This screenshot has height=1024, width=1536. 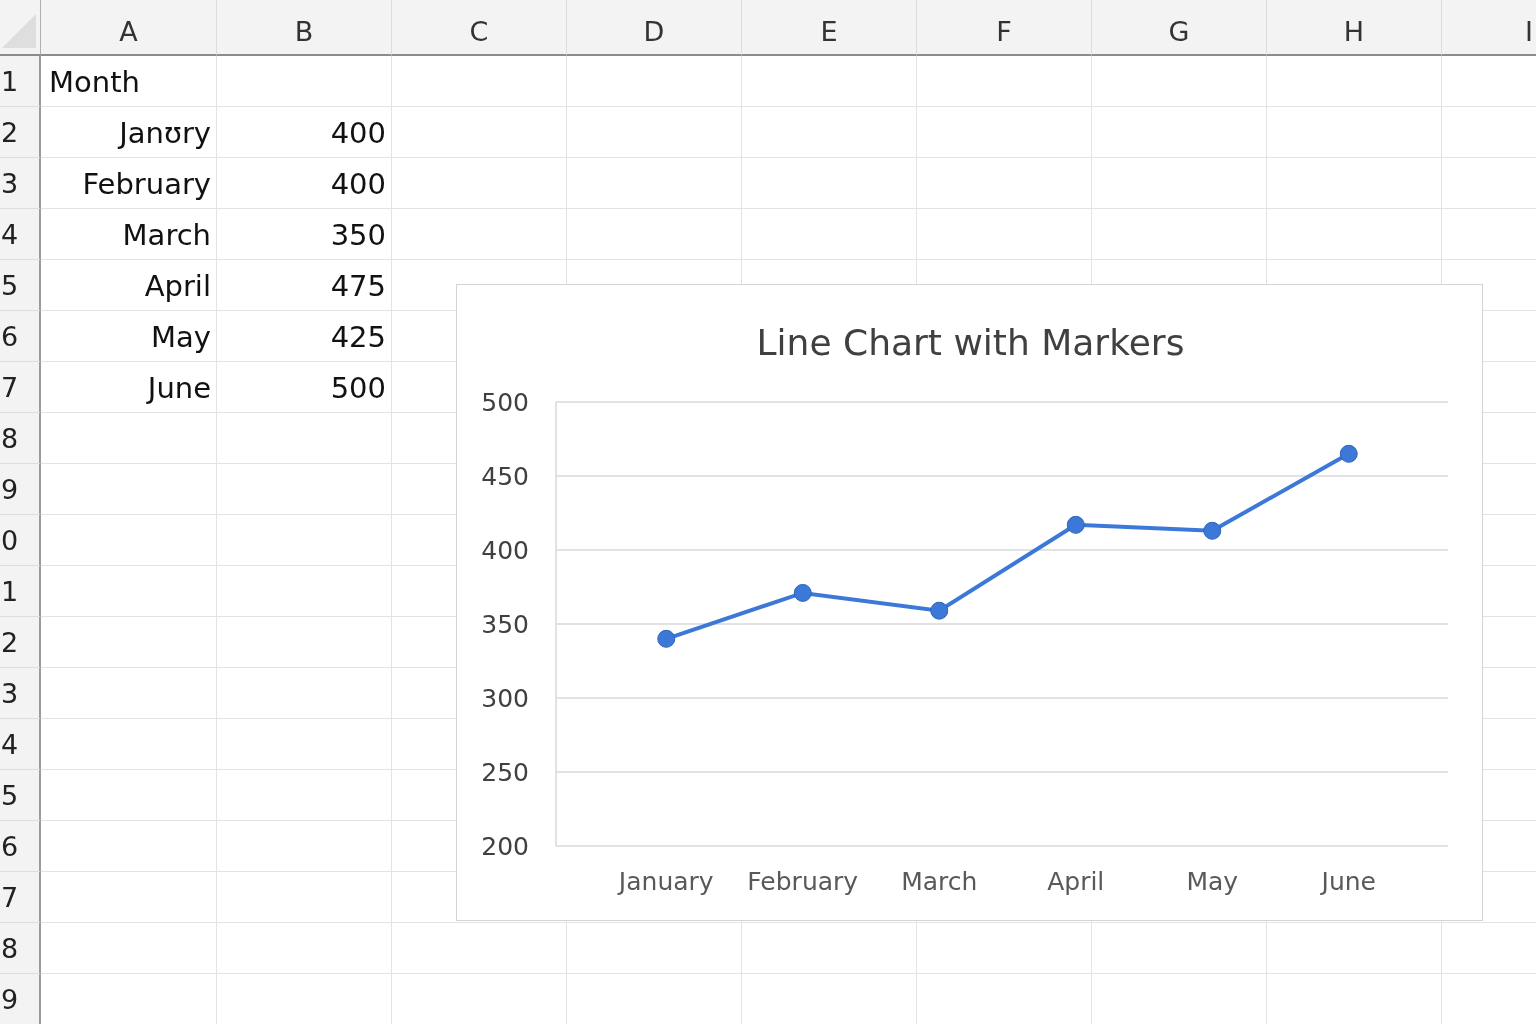 I want to click on table-cell-text: 475, so click(x=358, y=286).